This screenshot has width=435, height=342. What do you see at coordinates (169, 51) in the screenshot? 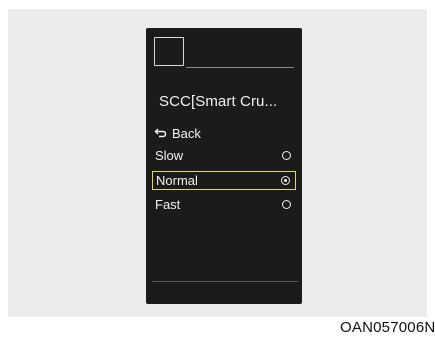
I see `square-icon` at bounding box center [169, 51].